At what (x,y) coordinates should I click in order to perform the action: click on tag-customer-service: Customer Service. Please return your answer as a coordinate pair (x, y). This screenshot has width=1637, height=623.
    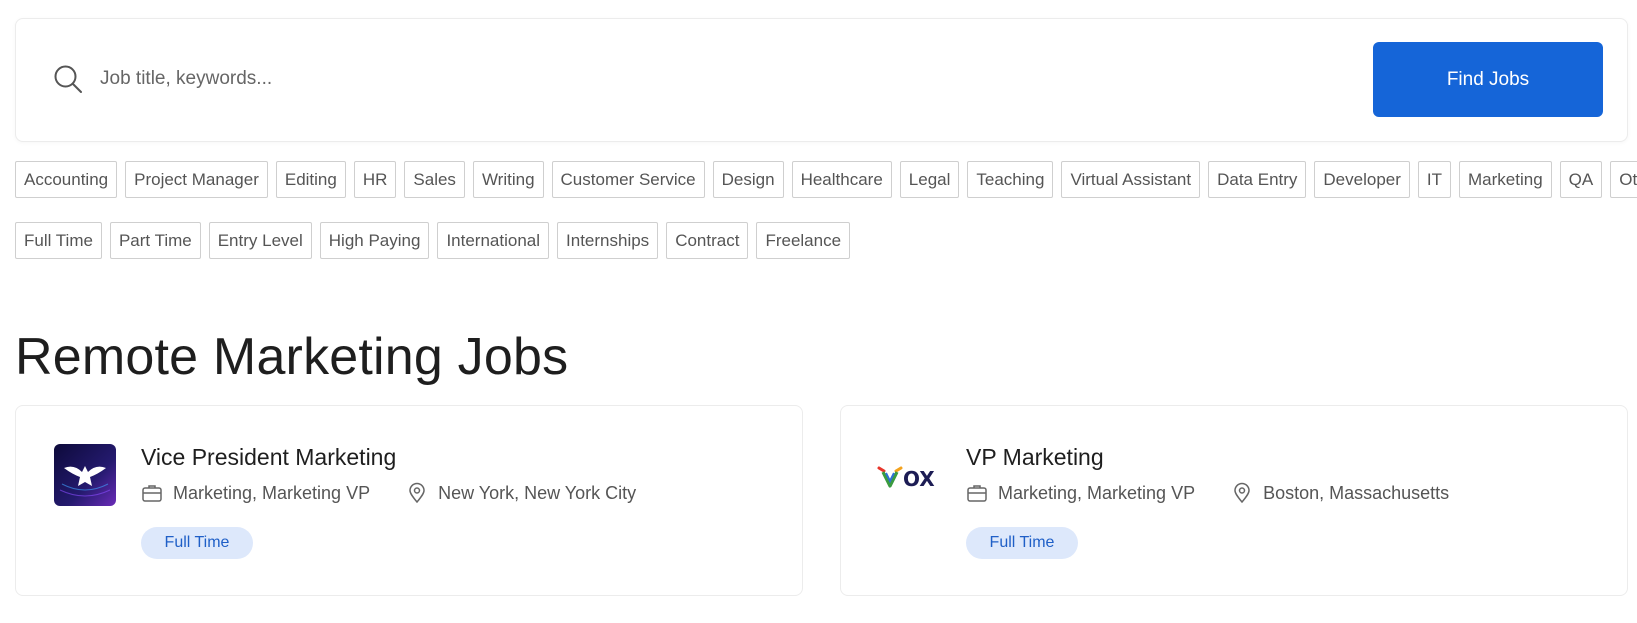
    Looking at the image, I should click on (628, 179).